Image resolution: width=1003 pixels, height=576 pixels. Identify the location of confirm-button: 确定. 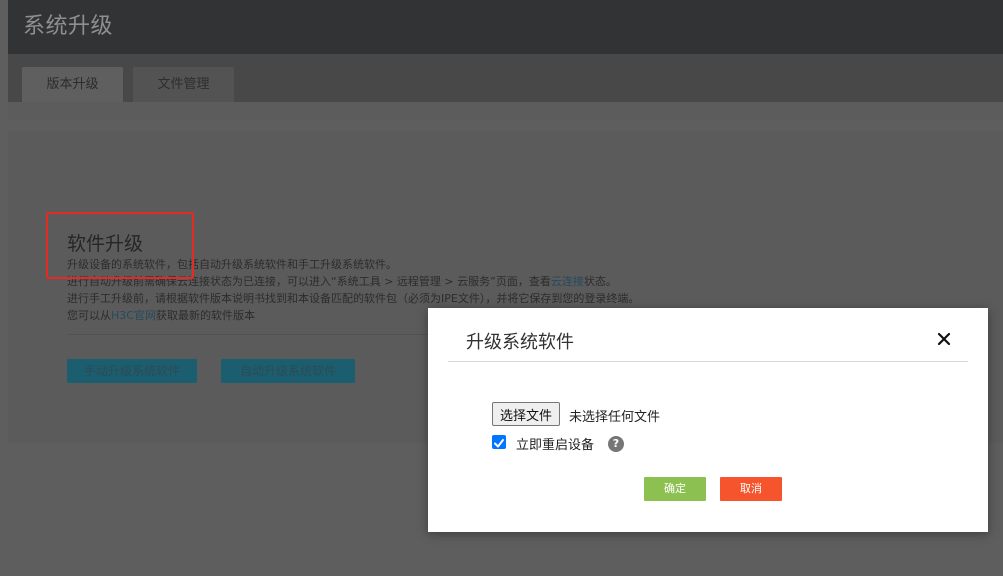
(675, 489).